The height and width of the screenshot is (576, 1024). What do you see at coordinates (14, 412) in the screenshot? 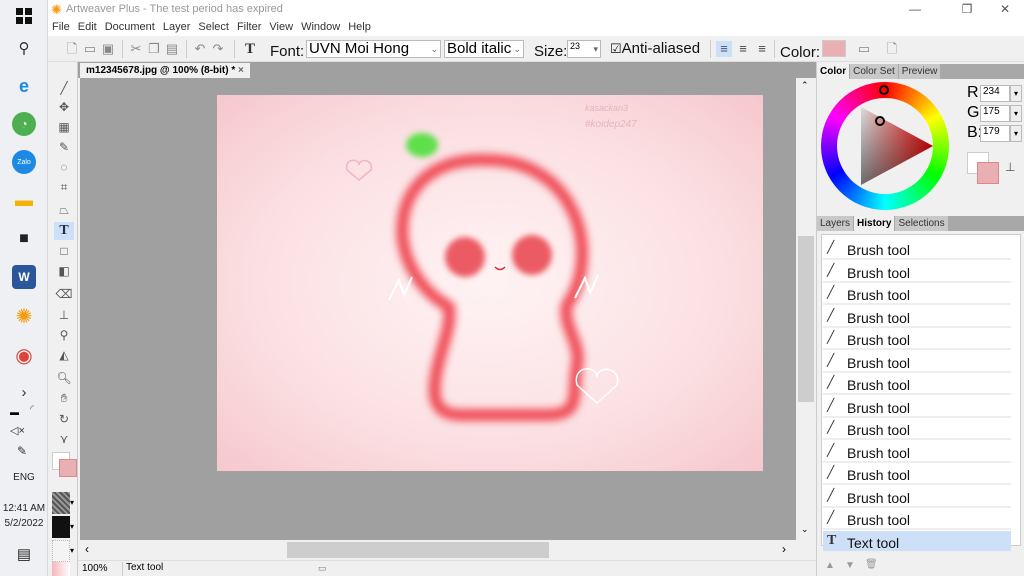
I see `battery-icon: ▬` at bounding box center [14, 412].